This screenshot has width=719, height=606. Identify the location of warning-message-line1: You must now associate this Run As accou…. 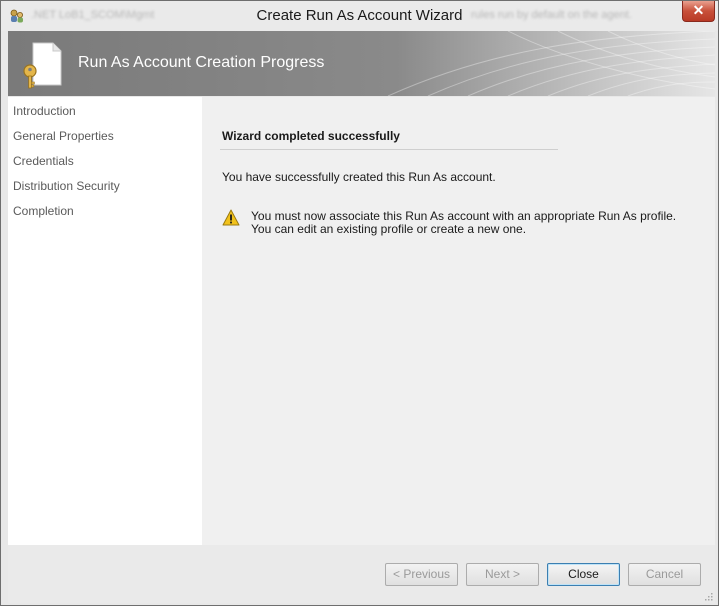
(464, 216).